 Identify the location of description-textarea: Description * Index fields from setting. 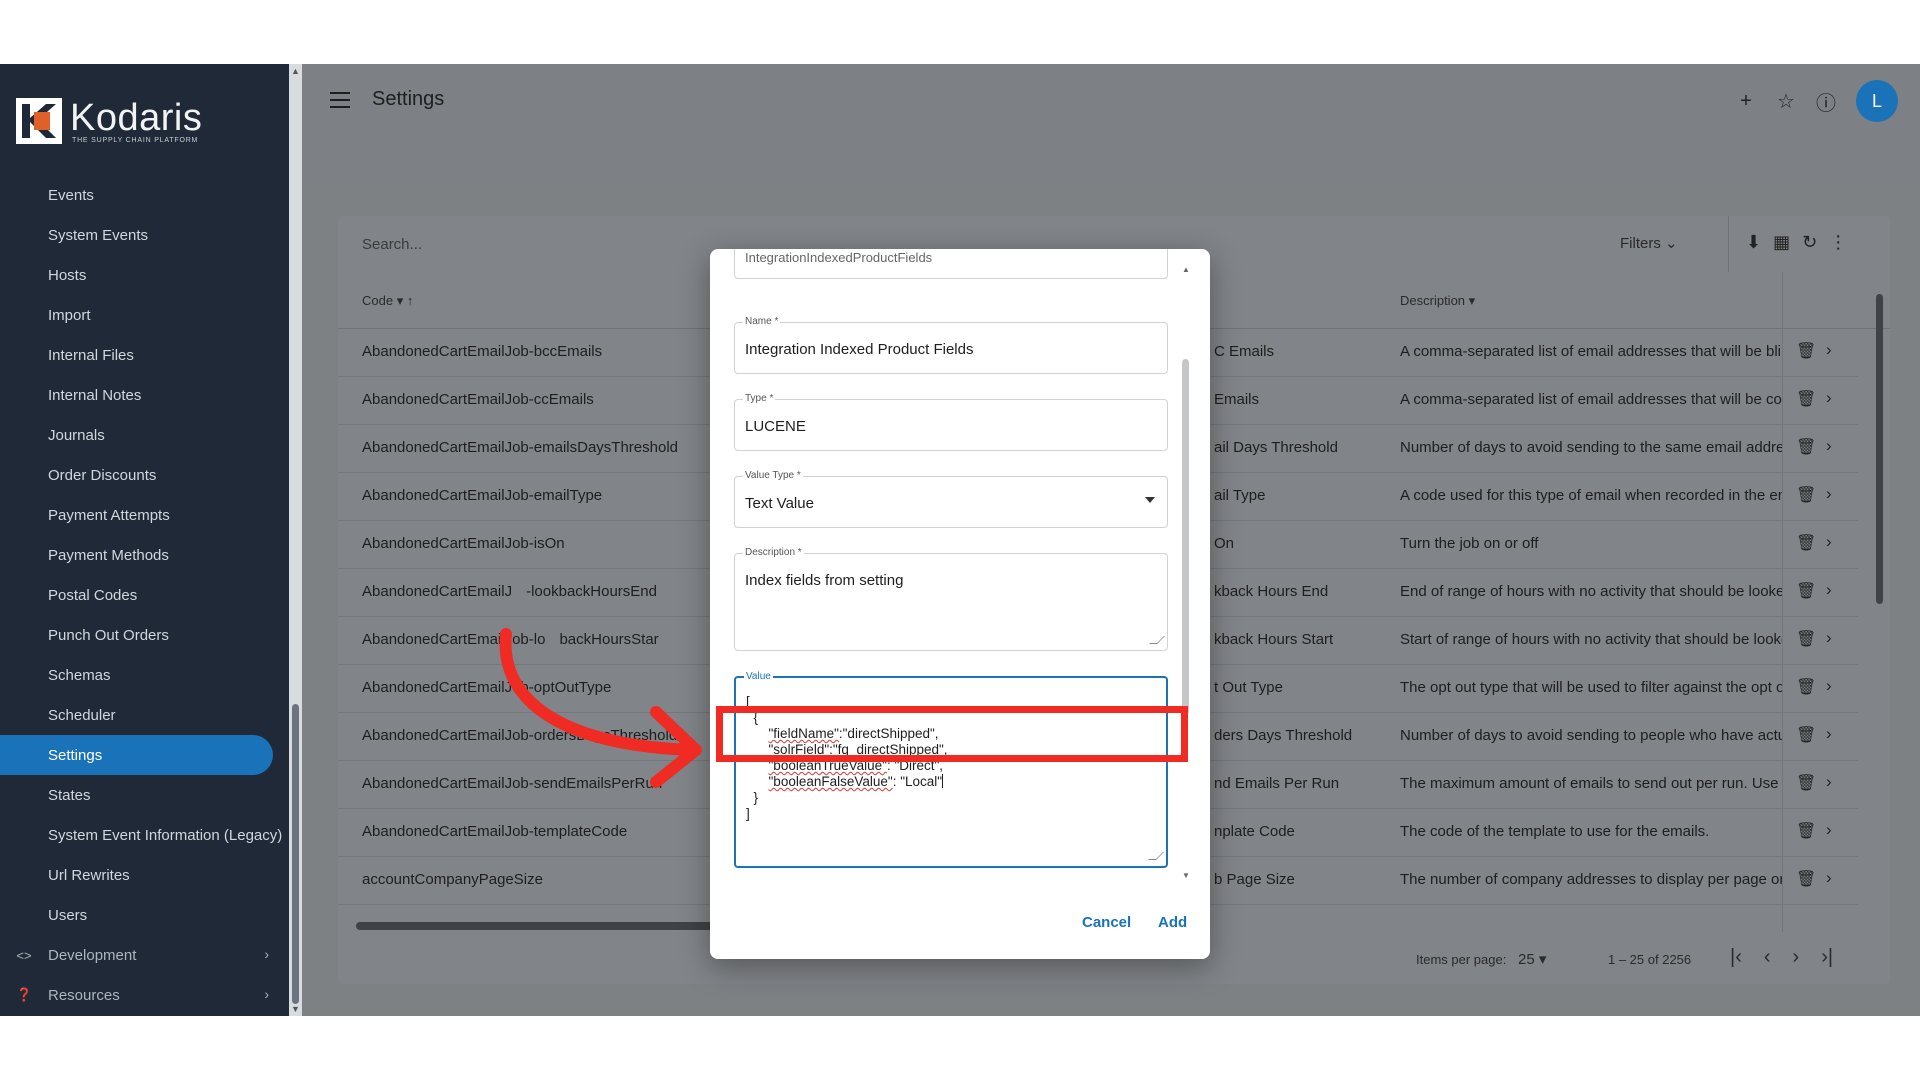
(951, 599).